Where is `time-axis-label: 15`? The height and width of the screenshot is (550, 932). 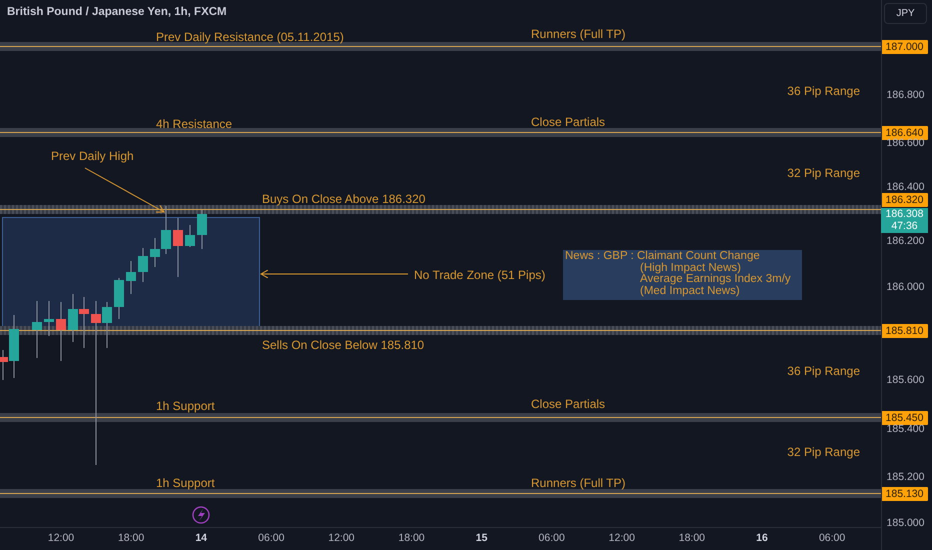 time-axis-label: 15 is located at coordinates (481, 538).